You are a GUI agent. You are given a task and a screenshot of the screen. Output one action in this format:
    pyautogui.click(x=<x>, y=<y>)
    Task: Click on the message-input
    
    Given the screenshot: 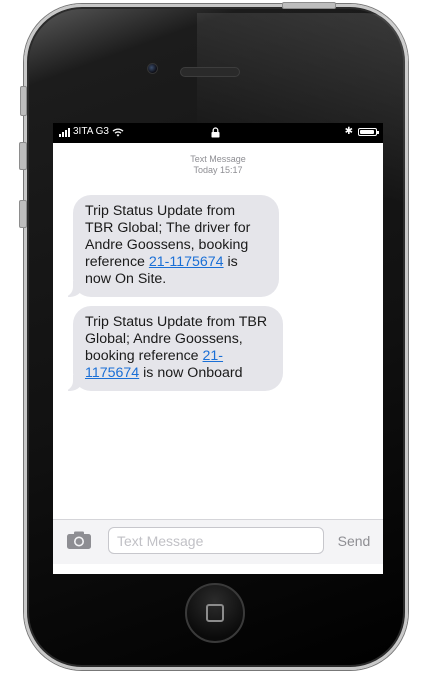 What is the action you would take?
    pyautogui.click(x=216, y=540)
    